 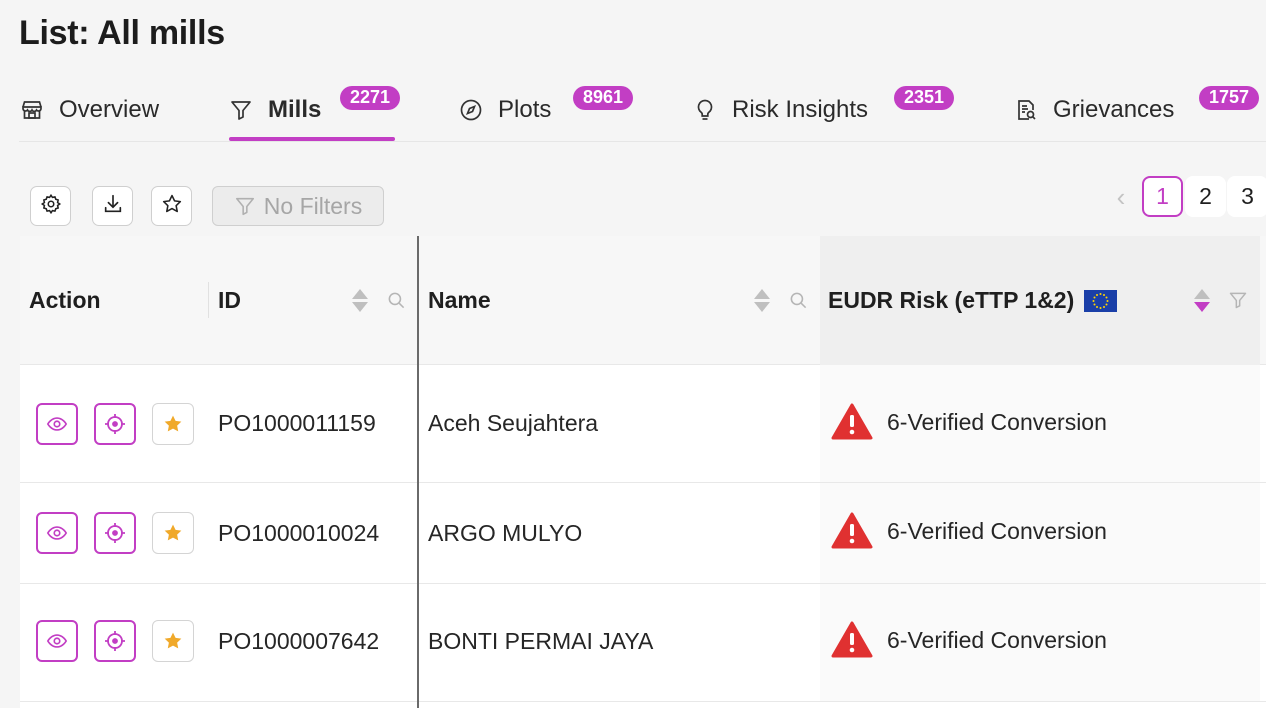 What do you see at coordinates (299, 641) in the screenshot?
I see `row-id: PO1000007642` at bounding box center [299, 641].